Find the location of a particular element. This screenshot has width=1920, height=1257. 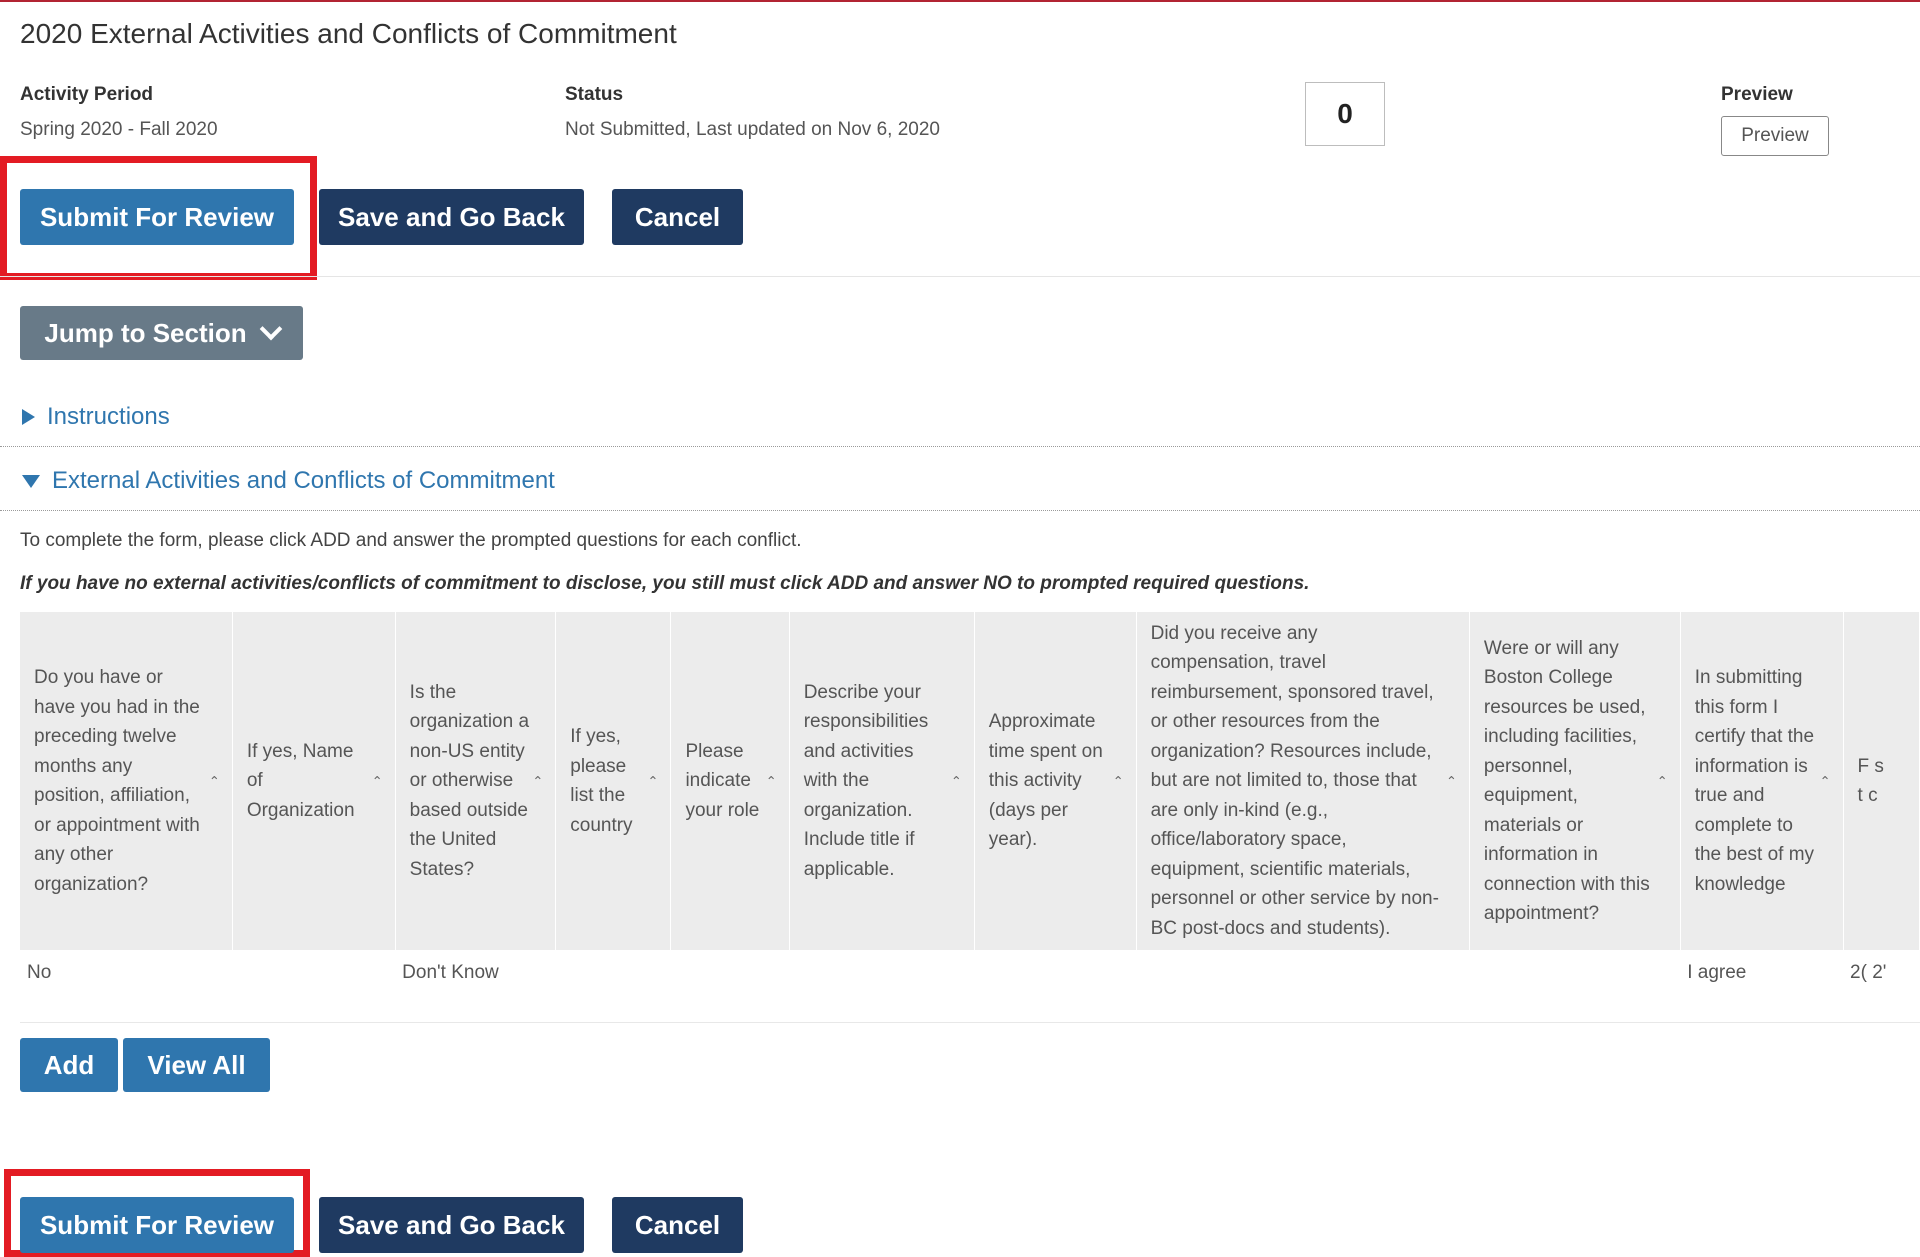

cancel-button: Cancel is located at coordinates (677, 217).